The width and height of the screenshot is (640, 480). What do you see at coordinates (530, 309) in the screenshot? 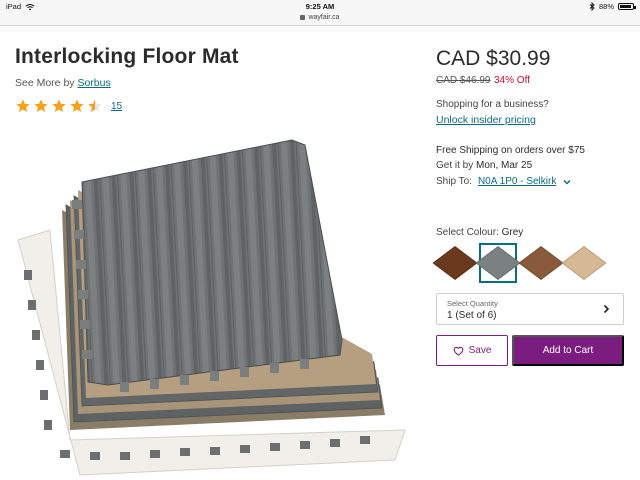
I see `quantity-select: Select Quantity 1 (Set of 6)` at bounding box center [530, 309].